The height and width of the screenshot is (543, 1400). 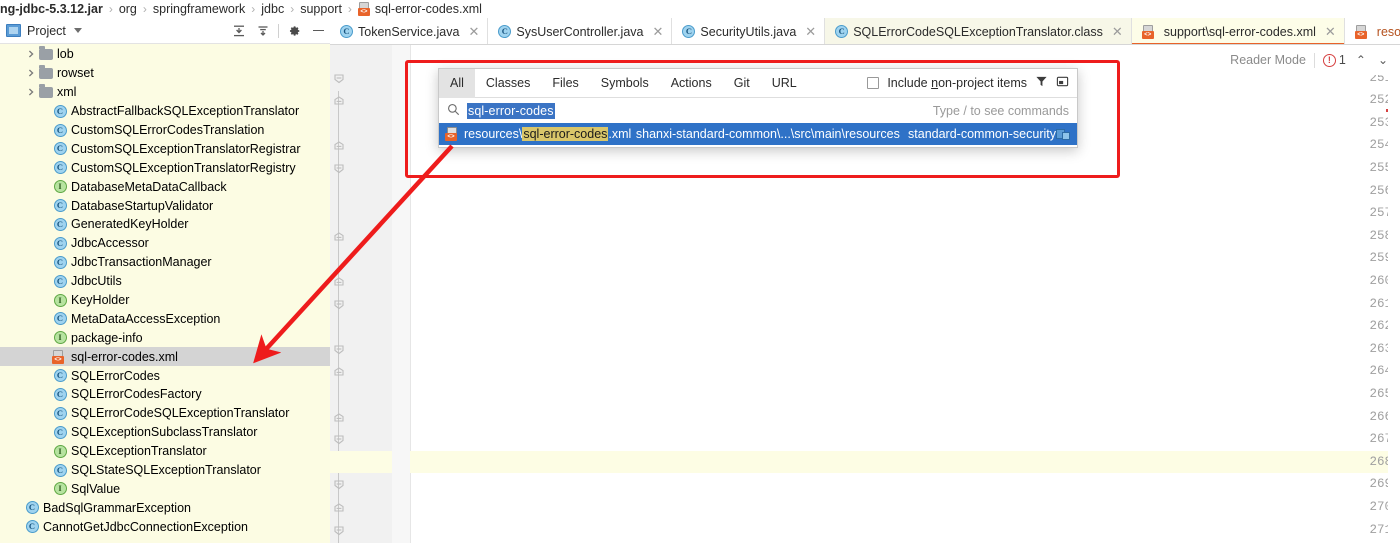 I want to click on tree-row: C JdbcAccessor, so click(x=165, y=243).